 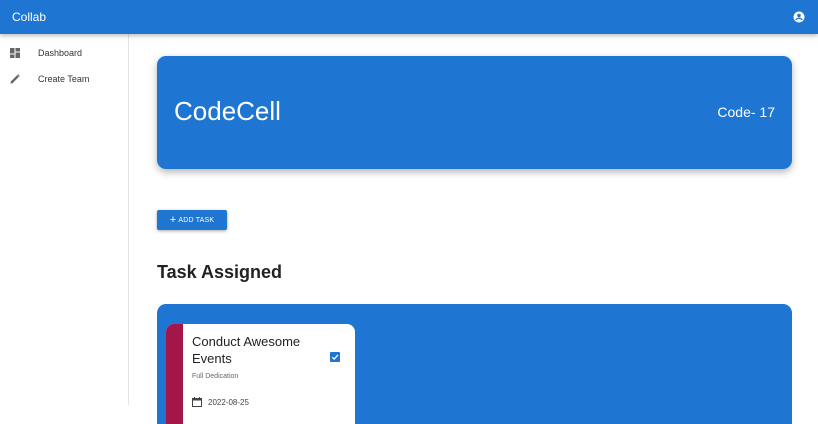 What do you see at coordinates (64, 219) in the screenshot?
I see `sidebar: Dashboard Create Team` at bounding box center [64, 219].